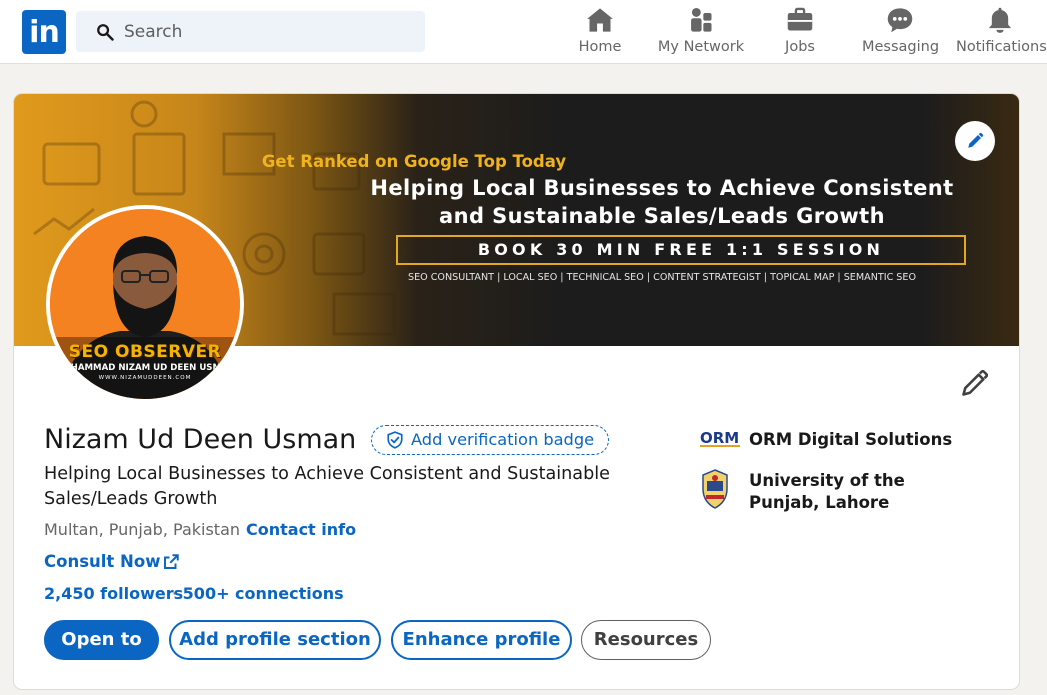 This screenshot has width=1047, height=695. Describe the element at coordinates (200, 439) in the screenshot. I see `profile-name: Nizam Ud Deen Usman` at that location.